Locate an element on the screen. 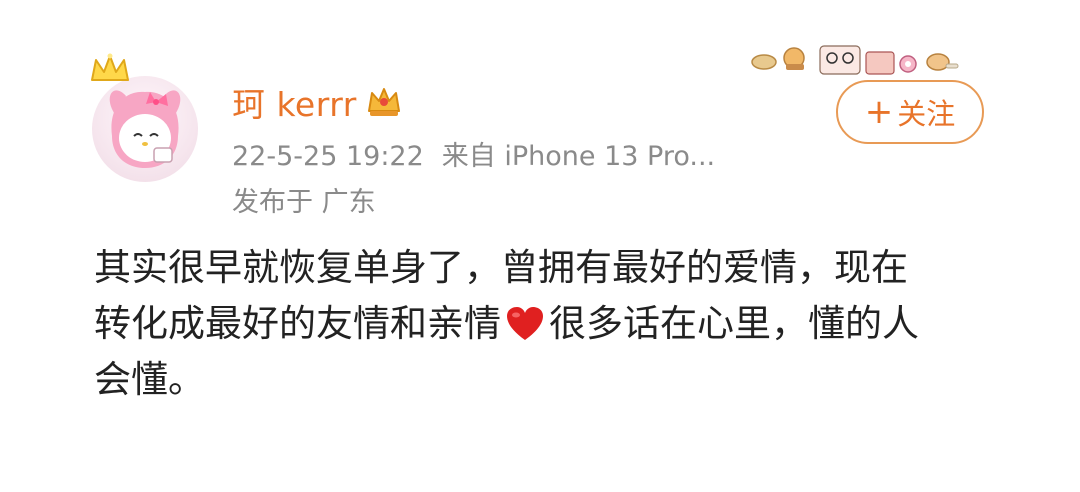  post-text-line-1: 其实很早就恢复单身了，曾拥有最好的爱情，现在 is located at coordinates (501, 267).